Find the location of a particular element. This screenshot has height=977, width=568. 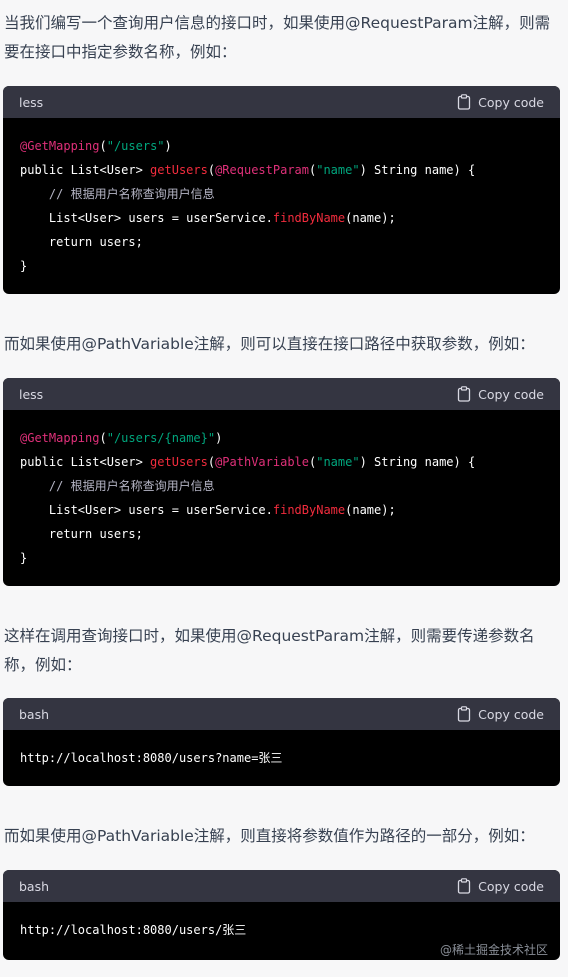

code-token: @PathVariable is located at coordinates (262, 462).